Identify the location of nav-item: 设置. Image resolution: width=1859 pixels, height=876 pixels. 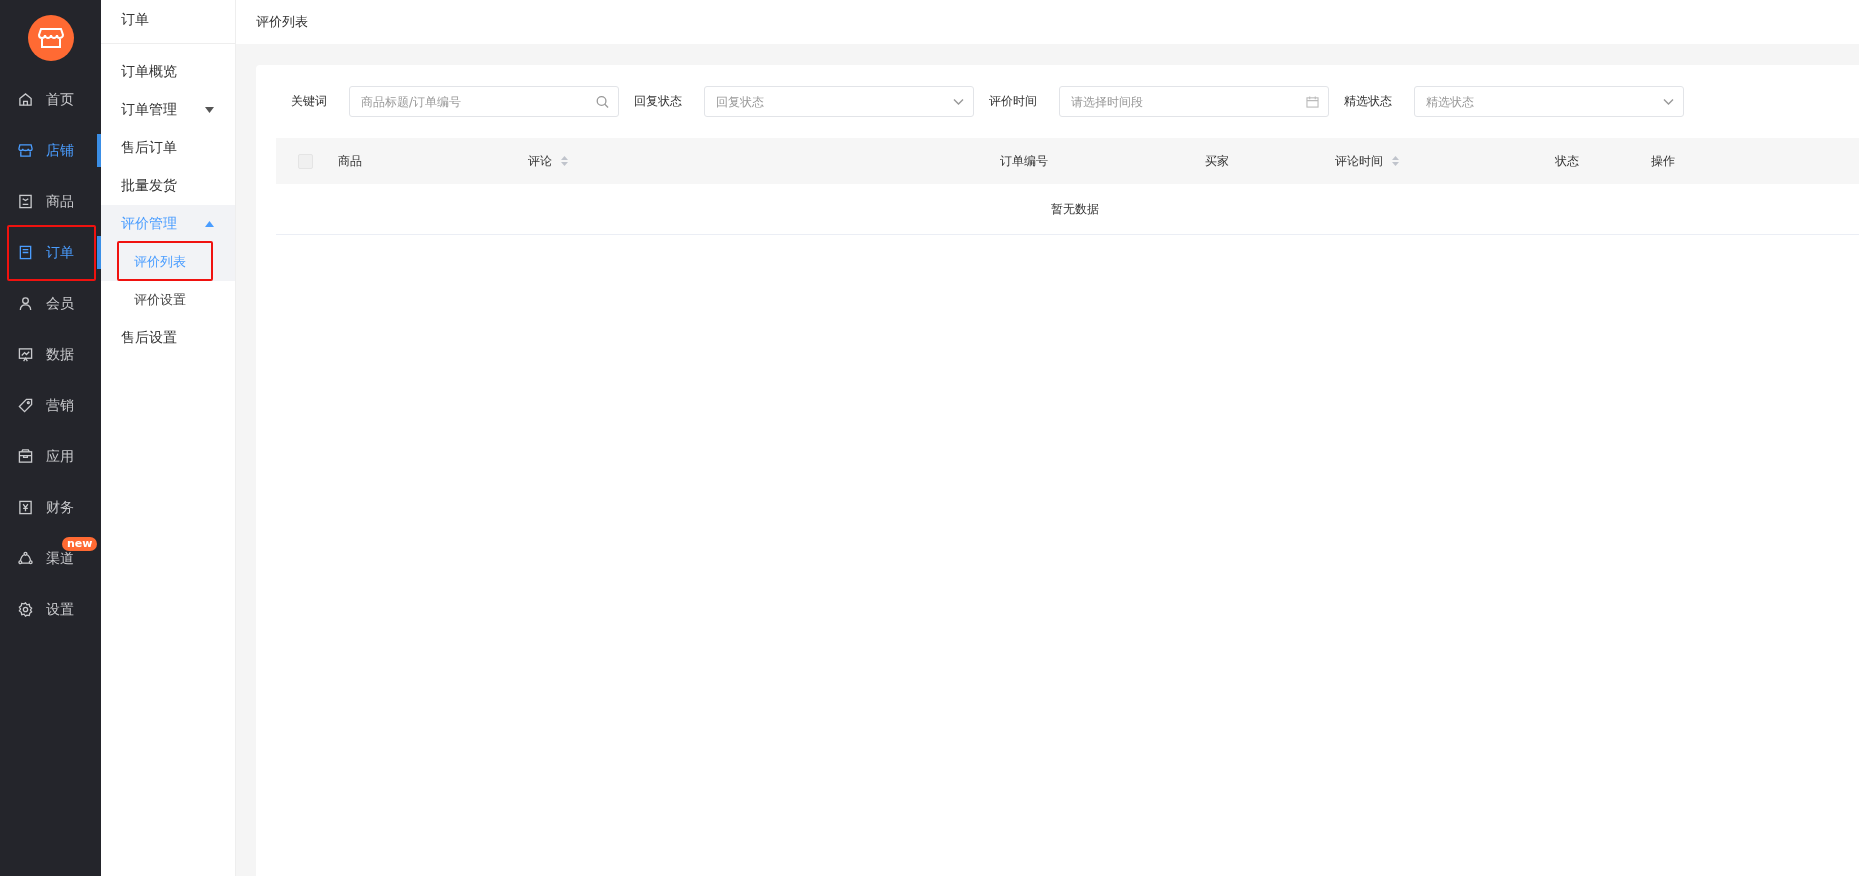
(50, 609).